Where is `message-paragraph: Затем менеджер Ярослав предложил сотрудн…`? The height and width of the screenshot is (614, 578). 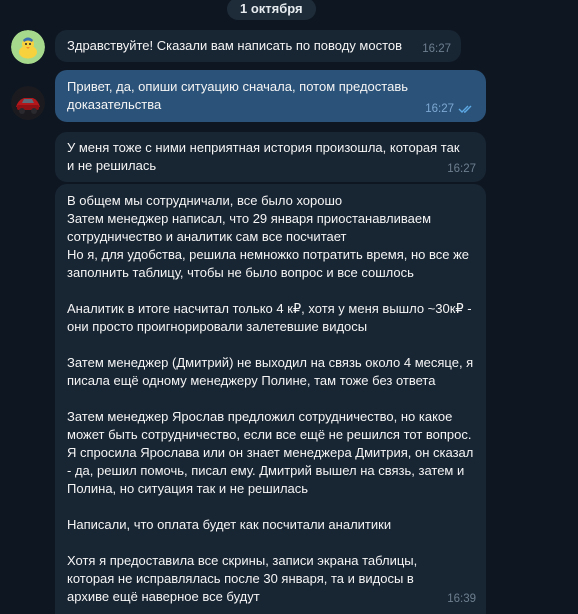 message-paragraph: Затем менеджер Ярослав предложил сотрудн… is located at coordinates (270, 452).